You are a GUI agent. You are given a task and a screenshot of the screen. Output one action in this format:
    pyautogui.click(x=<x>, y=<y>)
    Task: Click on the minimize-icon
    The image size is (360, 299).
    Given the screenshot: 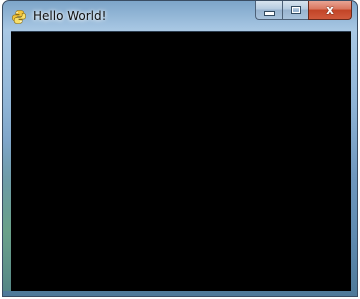 What is the action you would take?
    pyautogui.click(x=269, y=13)
    